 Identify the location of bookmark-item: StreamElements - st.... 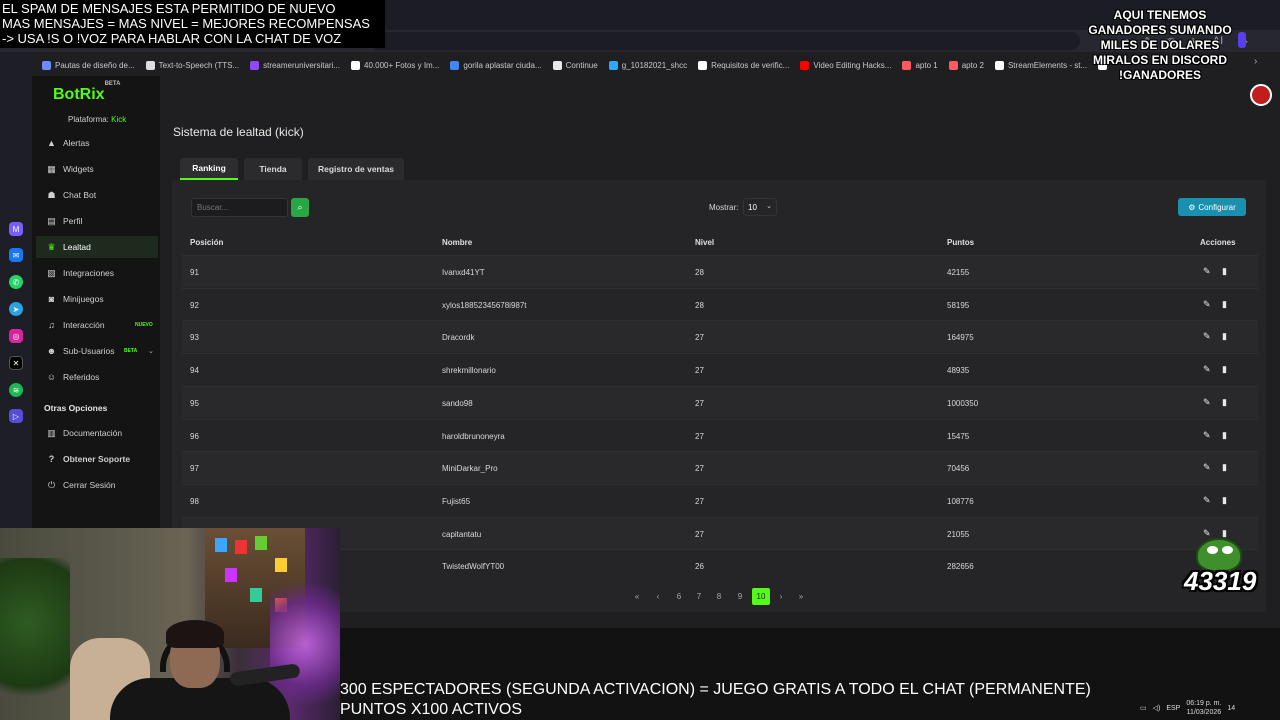
(1040, 65).